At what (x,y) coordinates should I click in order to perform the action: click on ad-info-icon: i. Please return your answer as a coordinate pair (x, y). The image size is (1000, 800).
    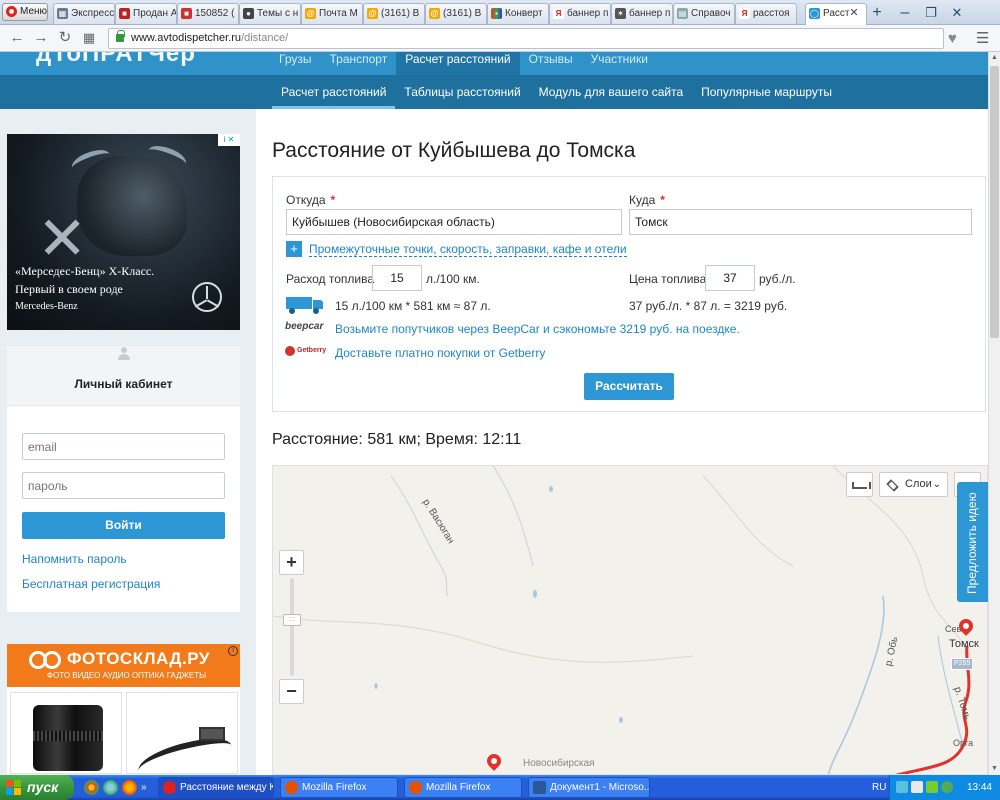
    Looking at the image, I should click on (233, 651).